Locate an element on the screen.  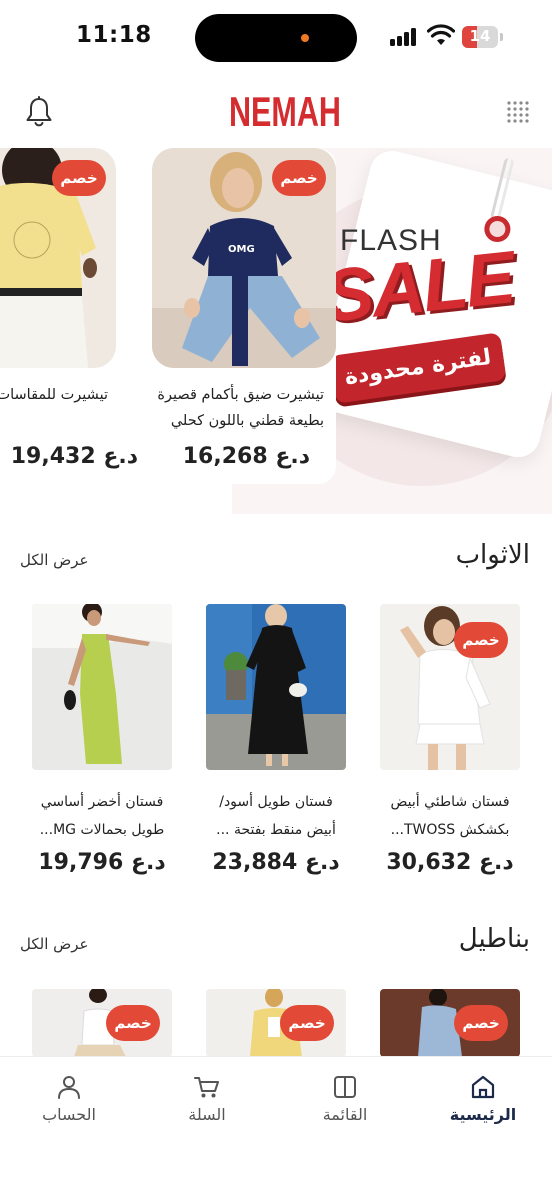
categories-grid-icon is located at coordinates (518, 112).